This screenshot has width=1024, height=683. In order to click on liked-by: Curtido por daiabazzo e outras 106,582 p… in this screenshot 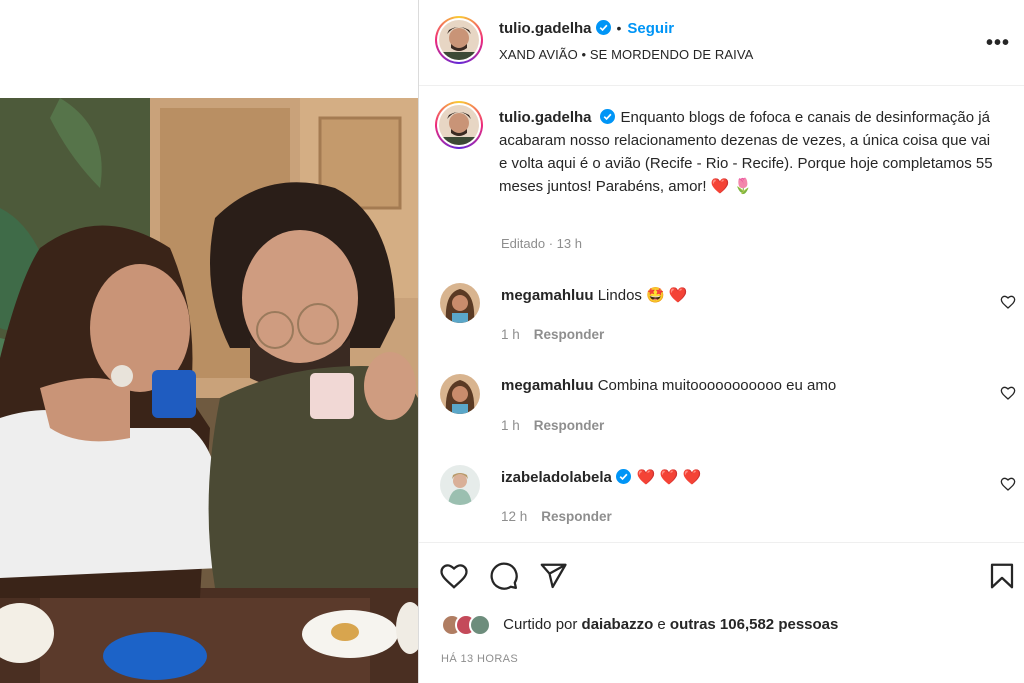, I will do `click(639, 625)`.